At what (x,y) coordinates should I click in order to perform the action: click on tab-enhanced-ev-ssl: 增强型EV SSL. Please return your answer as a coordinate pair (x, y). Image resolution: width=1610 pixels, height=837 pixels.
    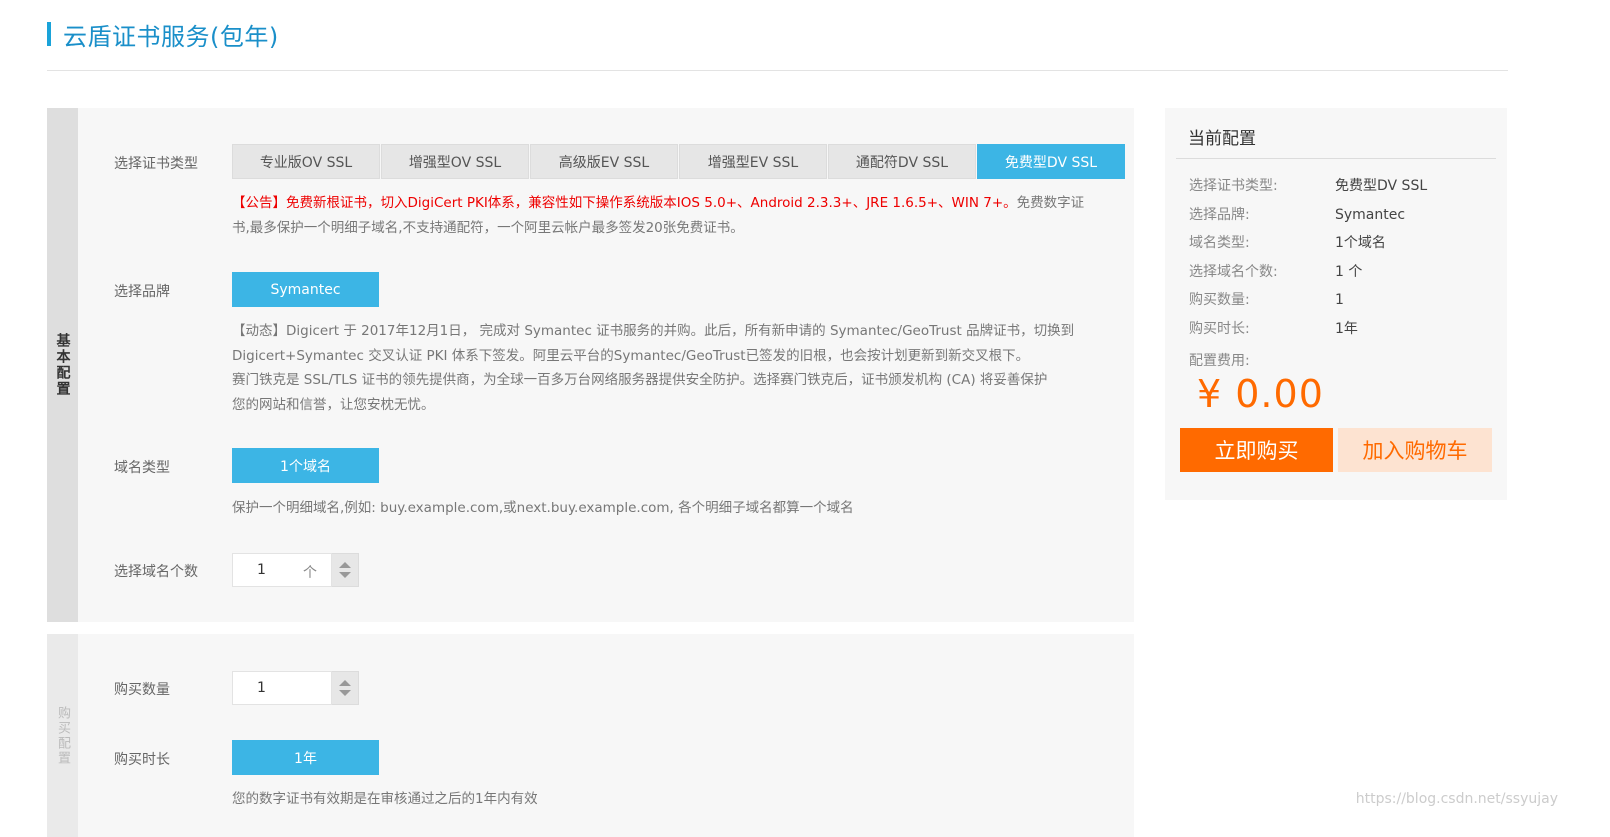
    Looking at the image, I should click on (753, 161).